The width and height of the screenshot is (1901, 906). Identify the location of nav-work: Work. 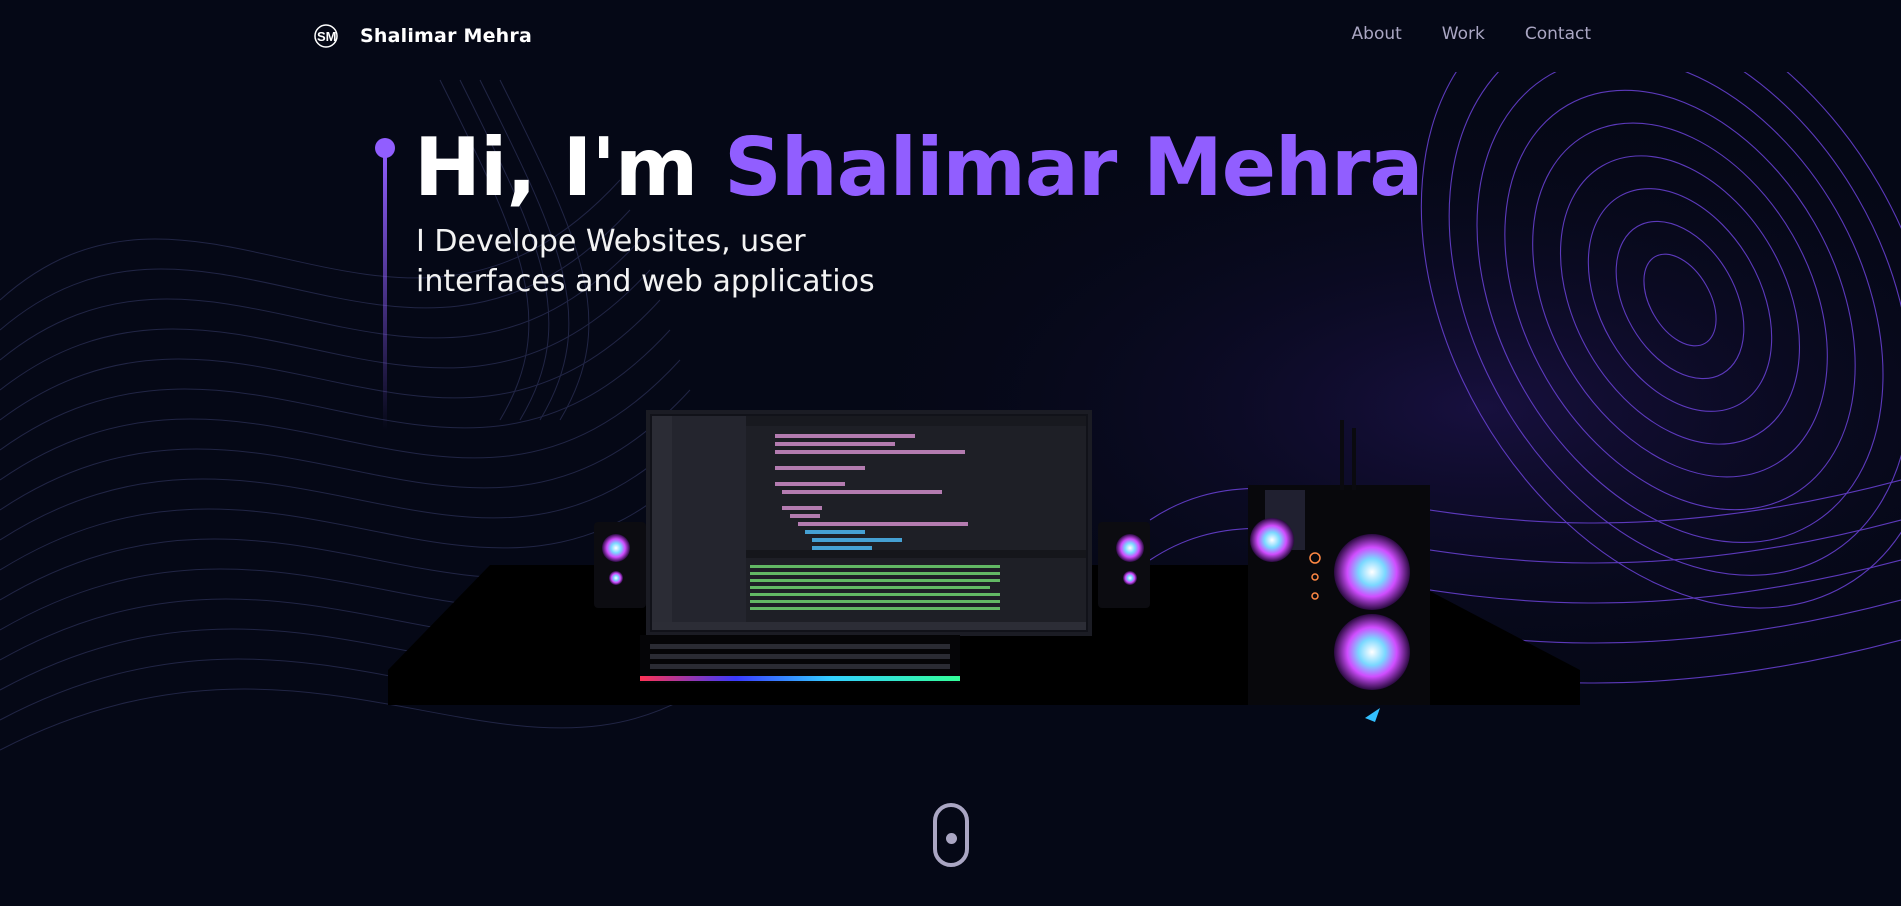
(1463, 34).